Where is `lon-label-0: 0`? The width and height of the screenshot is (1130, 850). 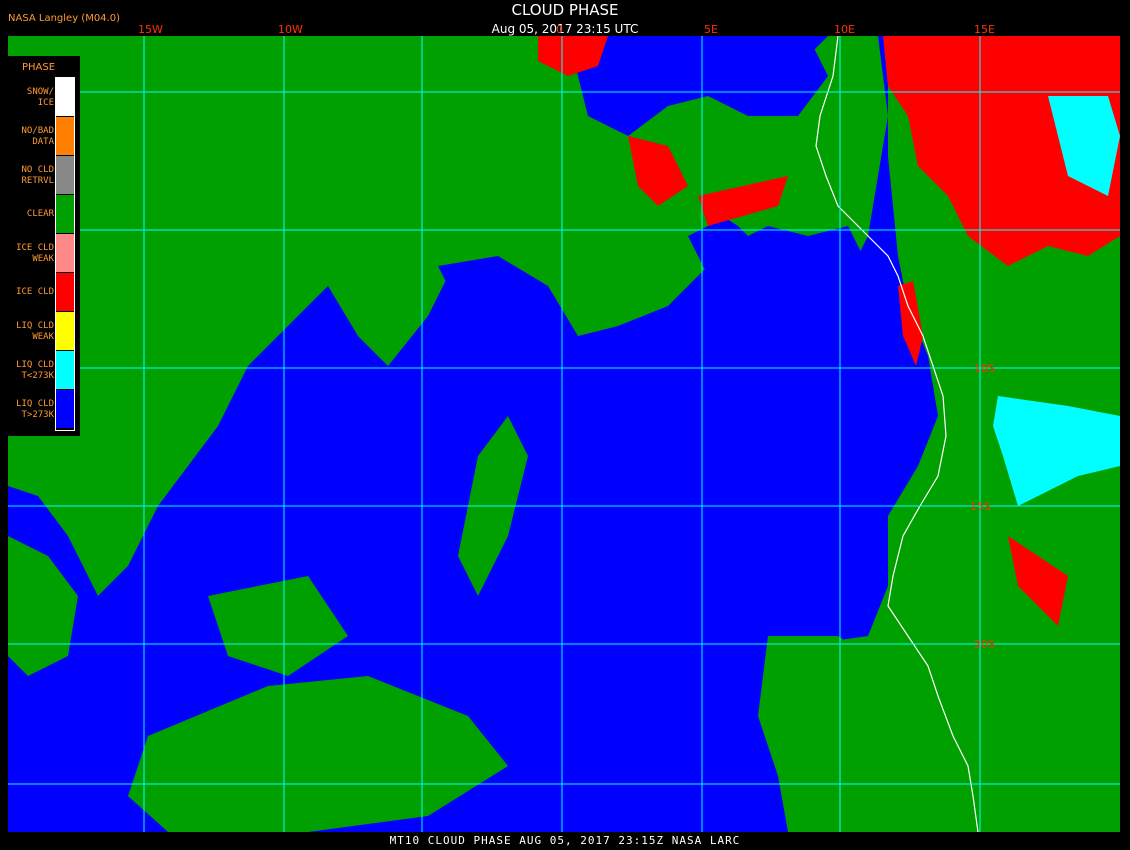 lon-label-0: 0 is located at coordinates (559, 29).